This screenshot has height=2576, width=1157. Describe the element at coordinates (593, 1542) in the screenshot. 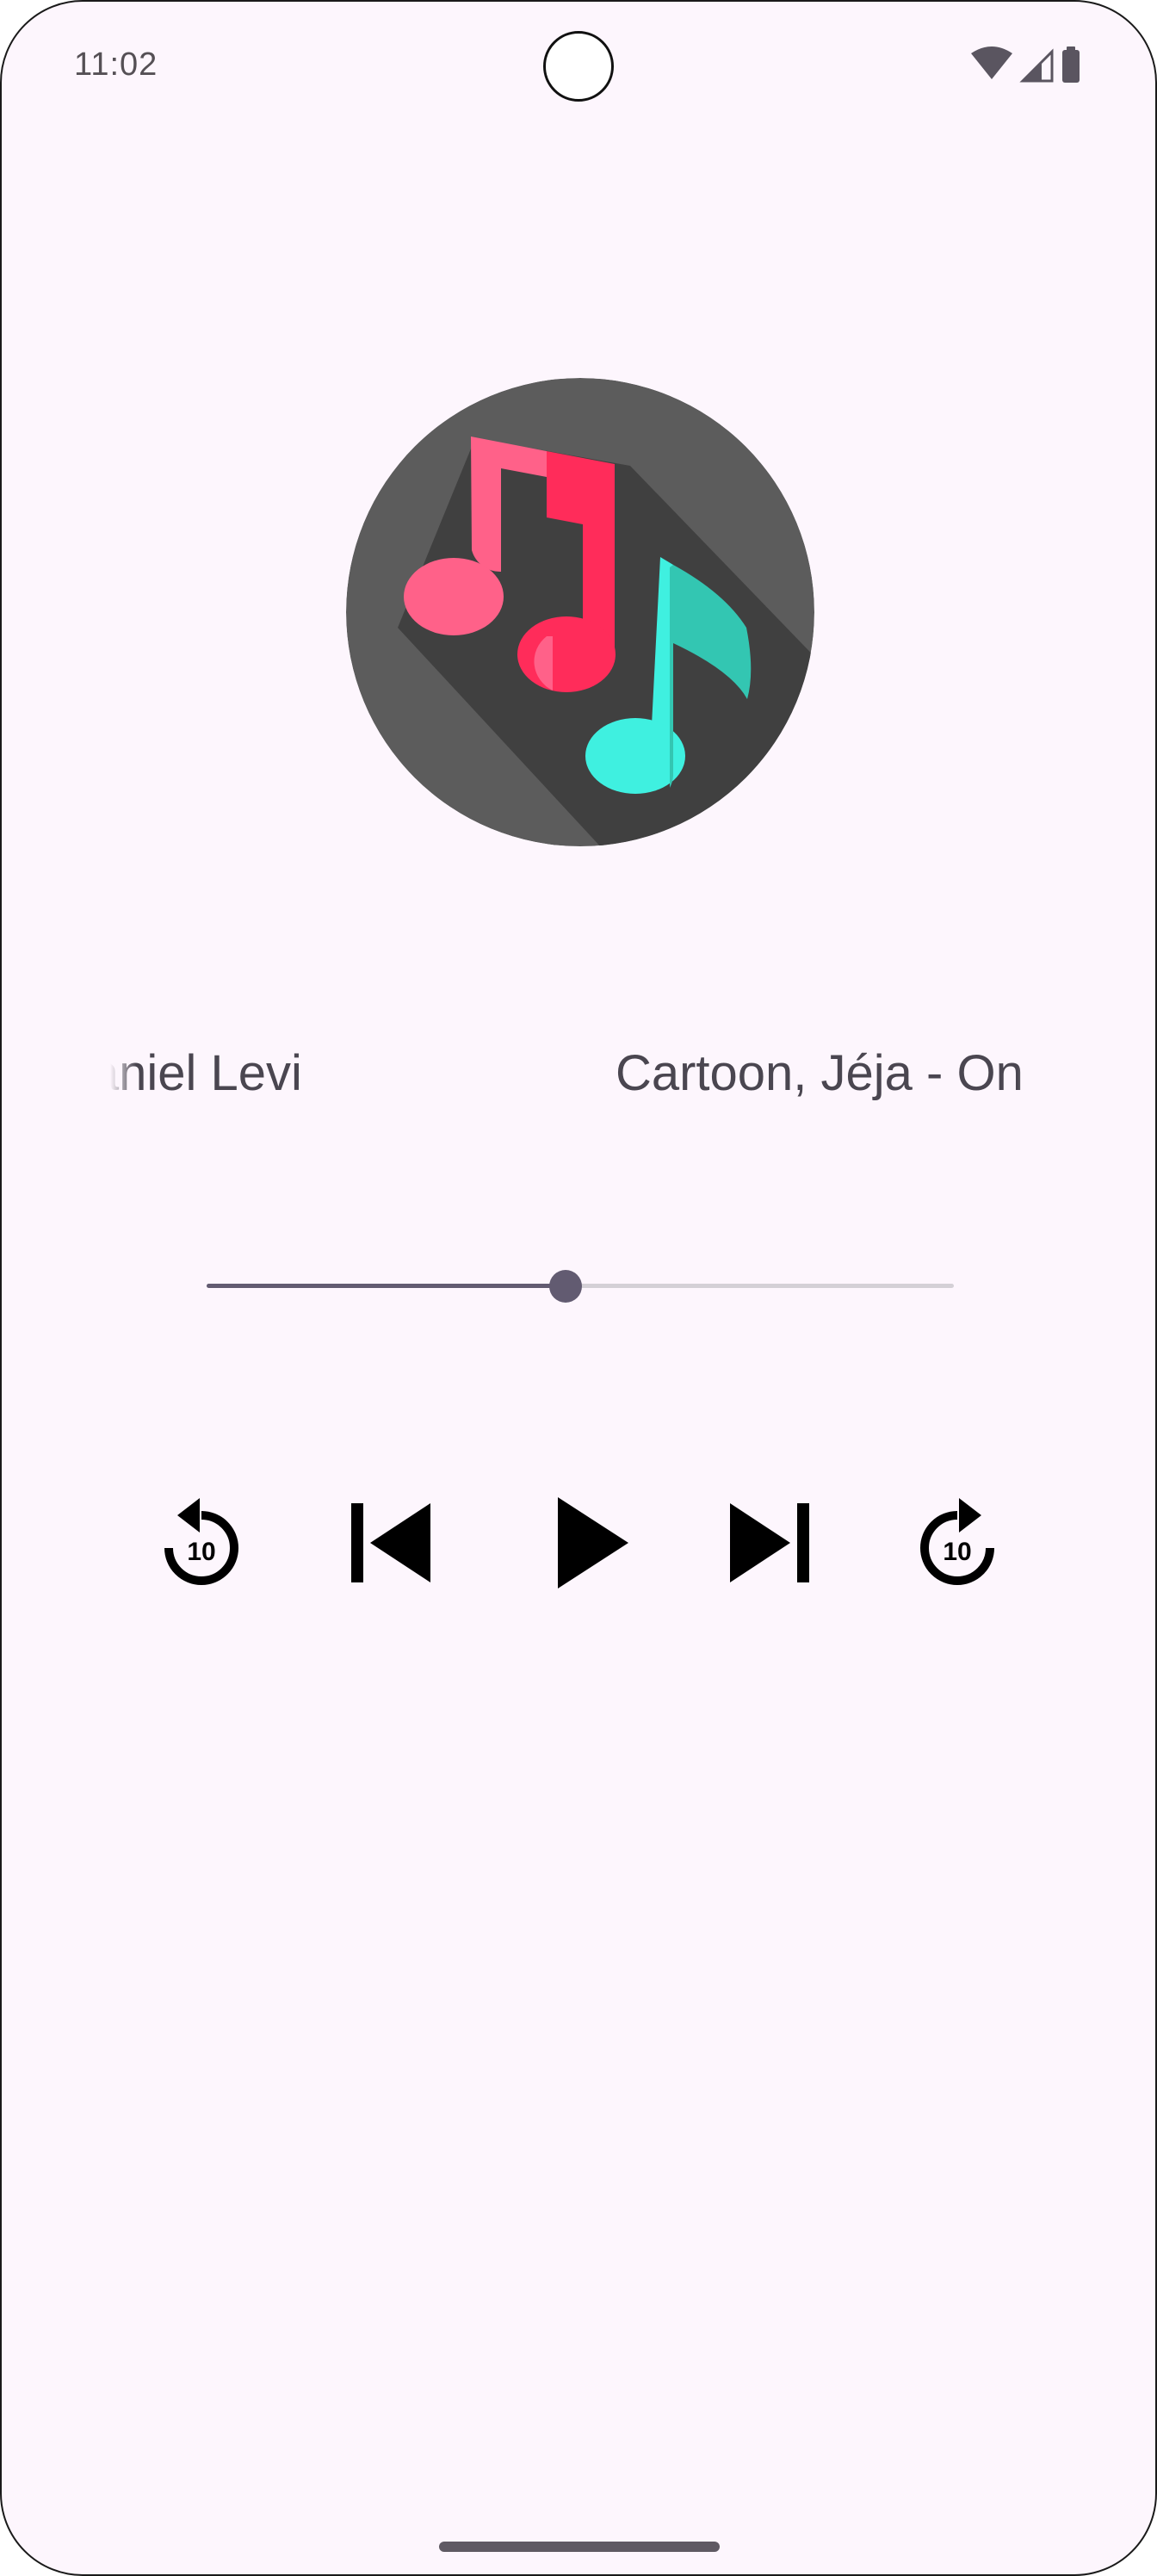

I see `play-icon` at that location.